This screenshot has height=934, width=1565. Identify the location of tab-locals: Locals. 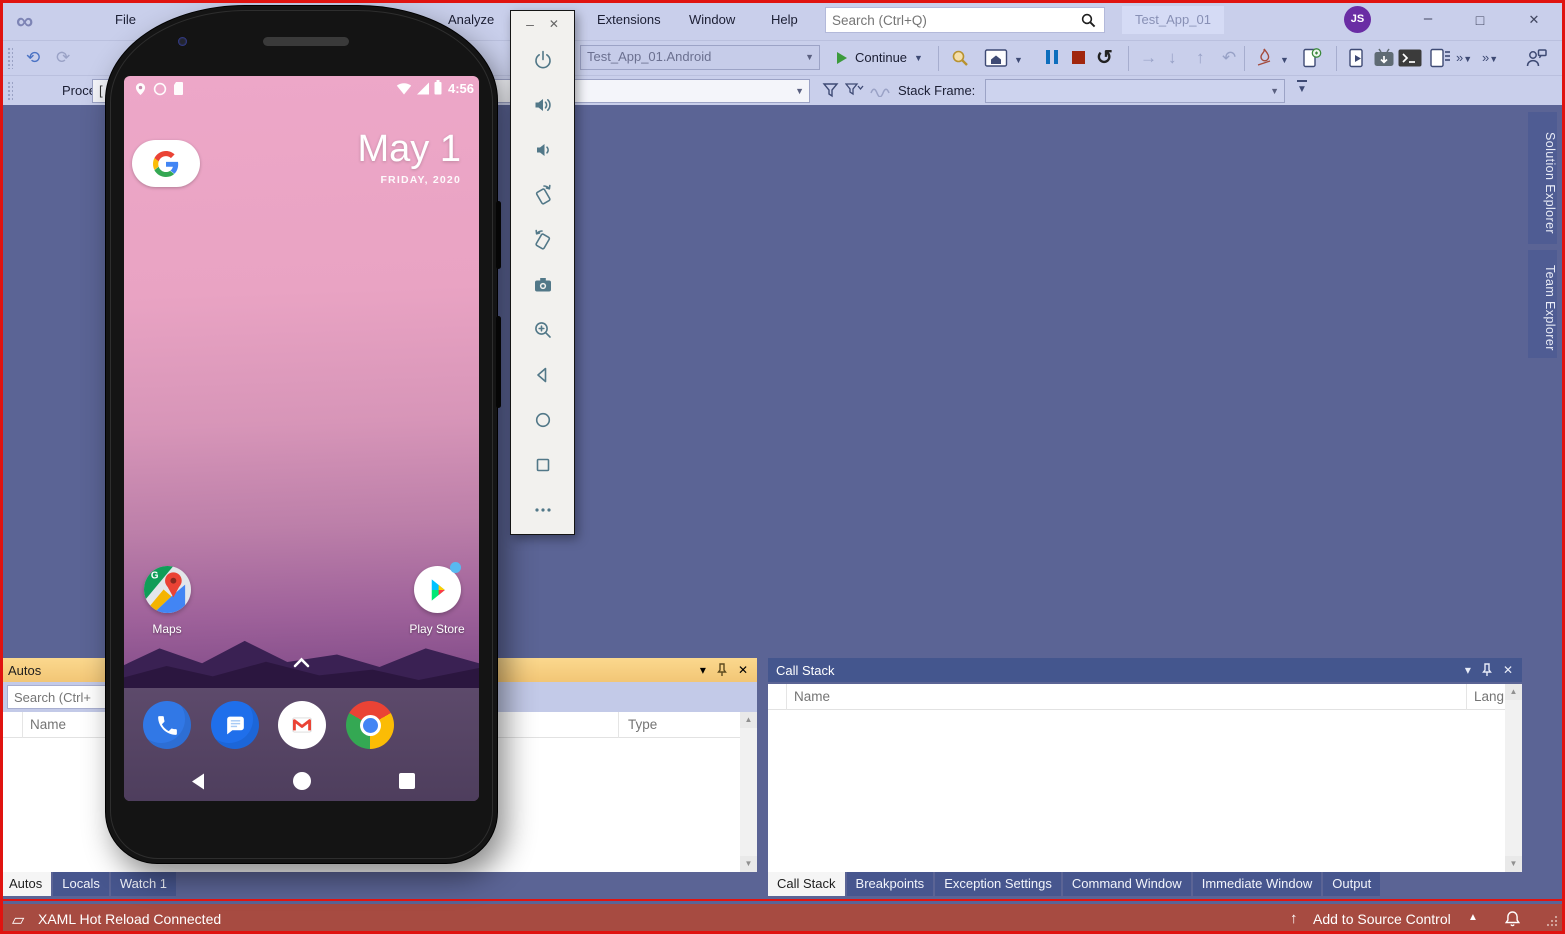
(81, 884).